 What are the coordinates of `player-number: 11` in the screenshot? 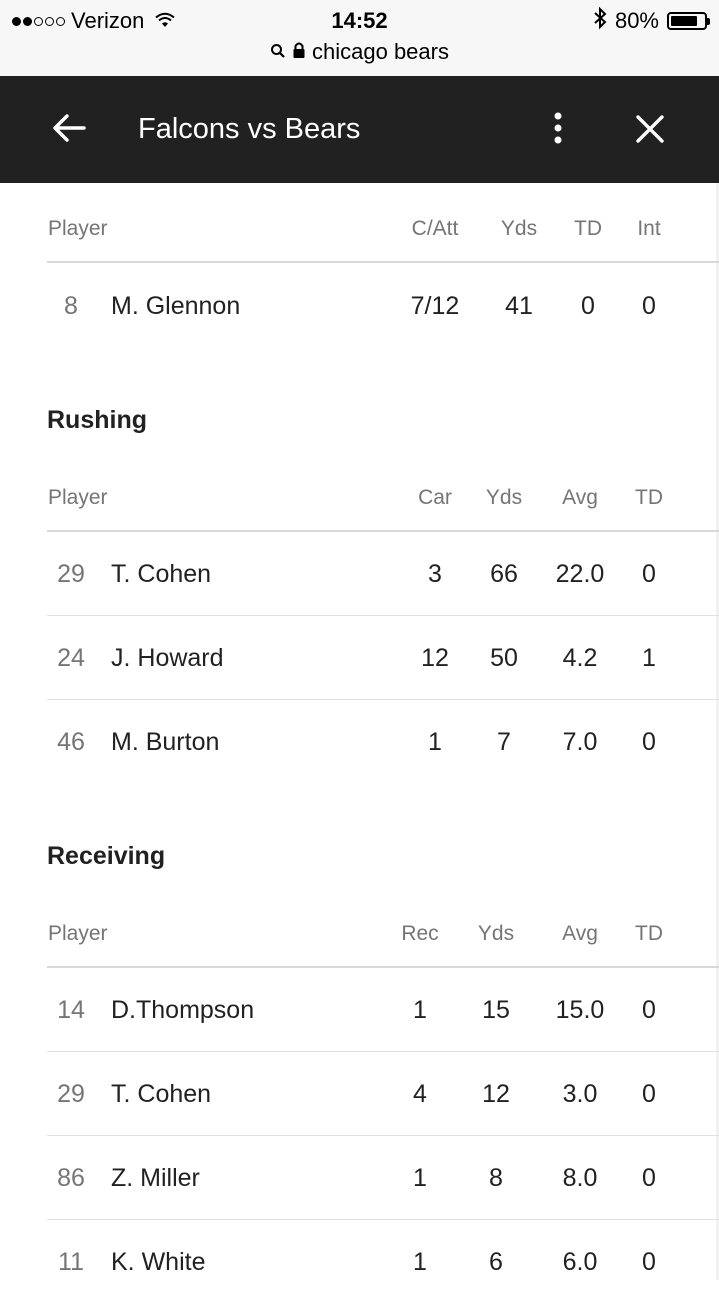 It's located at (71, 1262).